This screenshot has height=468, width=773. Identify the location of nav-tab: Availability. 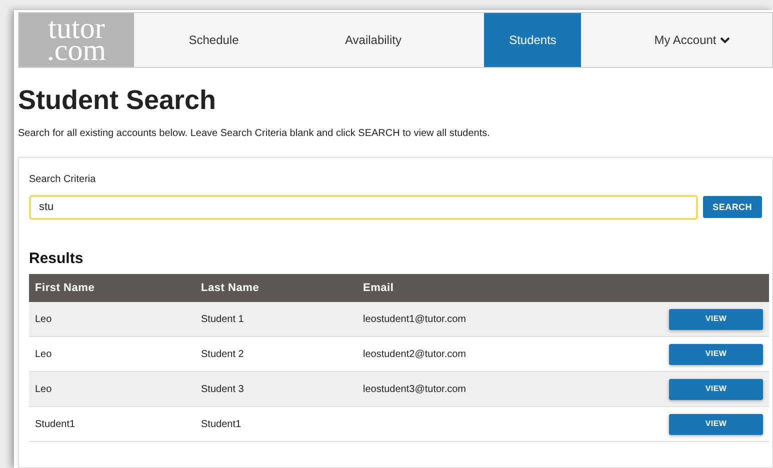
(373, 40).